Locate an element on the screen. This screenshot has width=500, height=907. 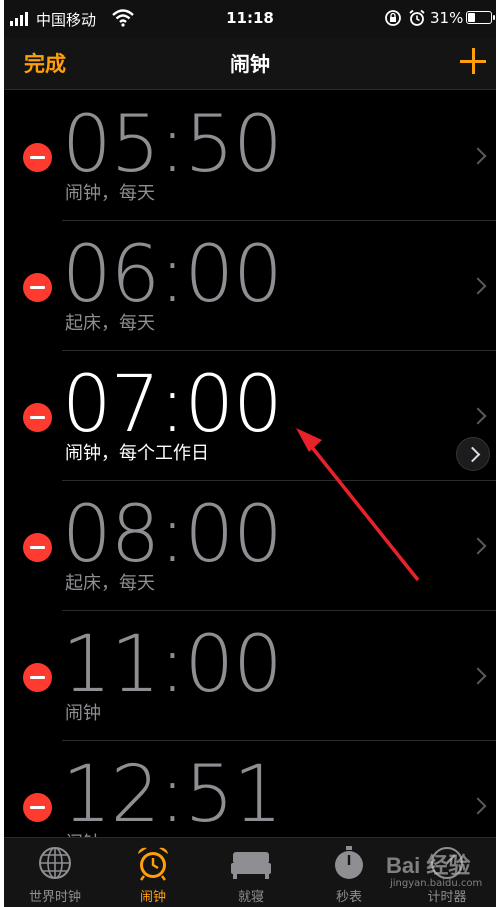
tab-alarm: 闹钟 is located at coordinates (153, 874).